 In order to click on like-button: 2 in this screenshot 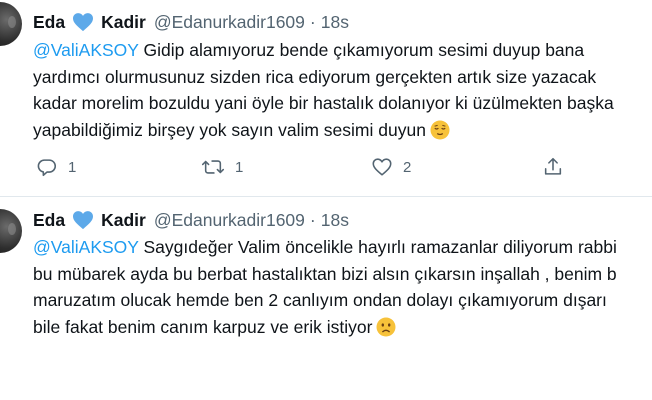, I will do `click(391, 167)`.